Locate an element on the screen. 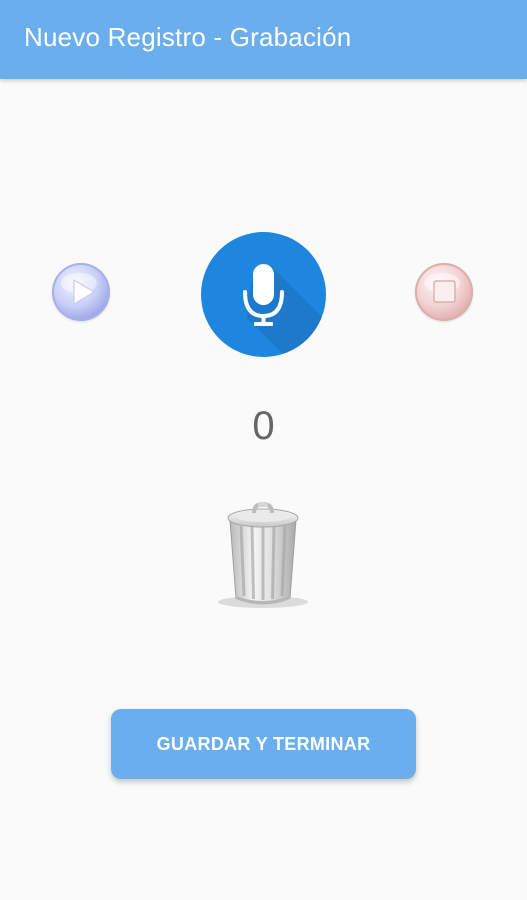 This screenshot has width=527, height=900. app-bar: Nuevo Registro - Grabación is located at coordinates (263, 39).